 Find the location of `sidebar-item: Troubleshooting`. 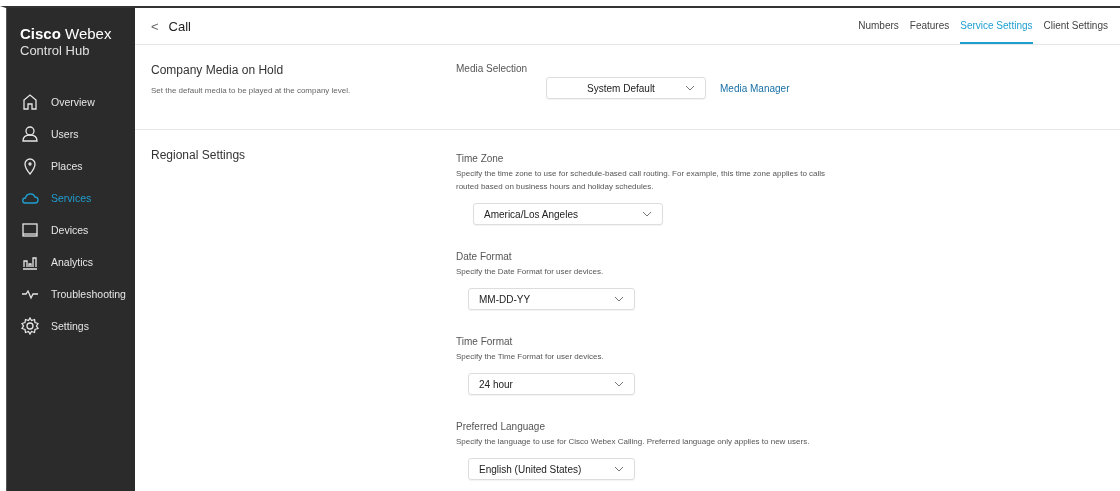

sidebar-item: Troubleshooting is located at coordinates (71, 294).